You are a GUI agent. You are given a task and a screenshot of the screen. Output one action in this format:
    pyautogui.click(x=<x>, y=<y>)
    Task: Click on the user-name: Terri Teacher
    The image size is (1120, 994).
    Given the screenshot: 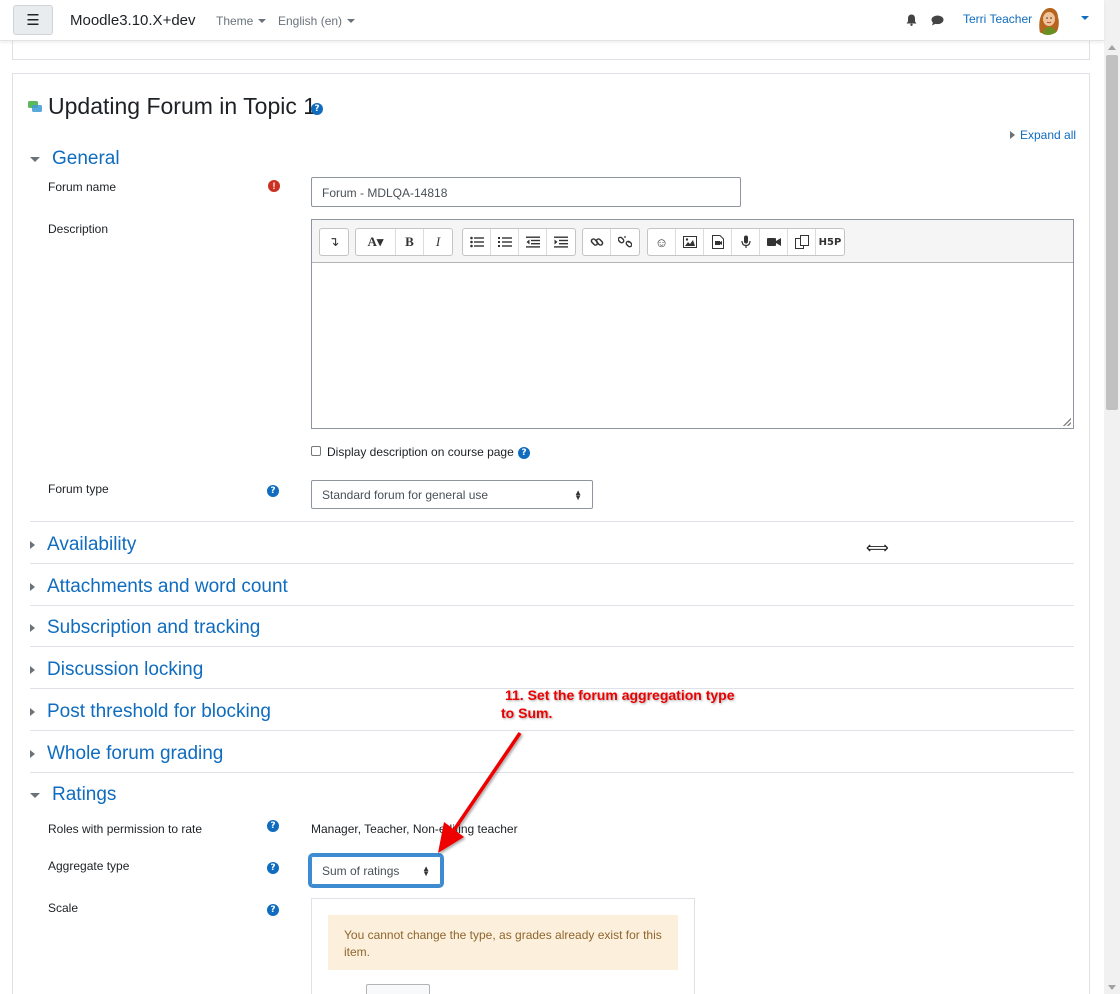 What is the action you would take?
    pyautogui.click(x=997, y=19)
    